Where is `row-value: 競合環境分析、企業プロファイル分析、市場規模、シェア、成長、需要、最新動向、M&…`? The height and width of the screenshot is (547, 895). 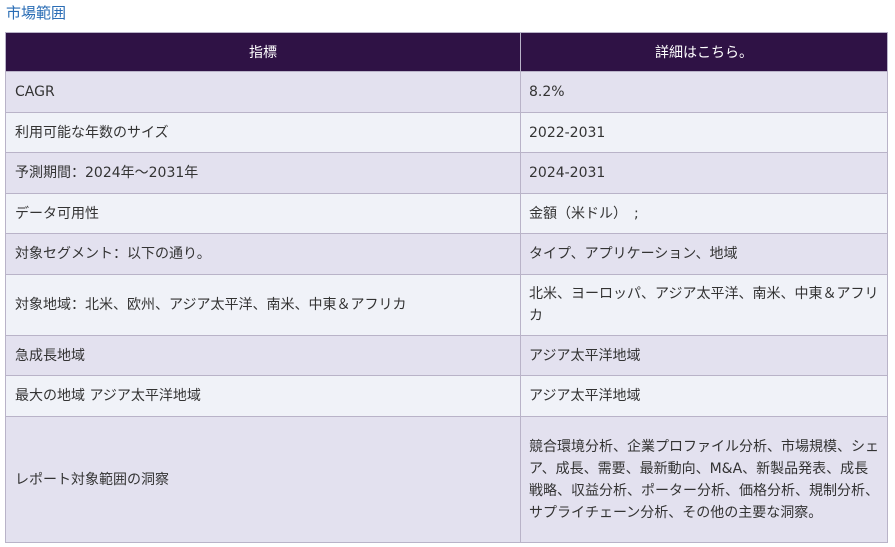 row-value: 競合環境分析、企業プロファイル分析、市場規模、シェア、成長、需要、最新動向、M&… is located at coordinates (704, 479).